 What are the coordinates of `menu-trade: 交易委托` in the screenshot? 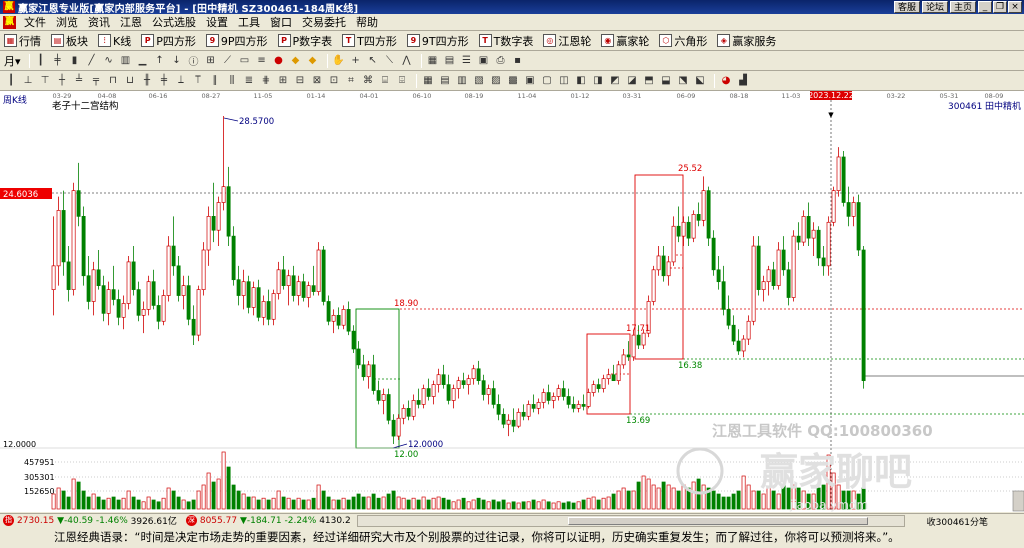 It's located at (324, 22).